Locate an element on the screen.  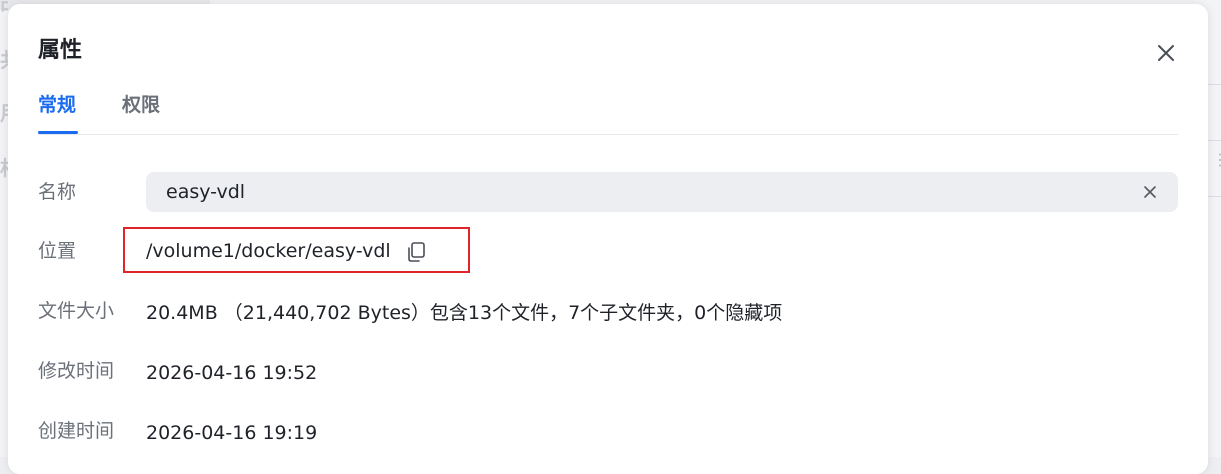
name-field is located at coordinates (662, 192).